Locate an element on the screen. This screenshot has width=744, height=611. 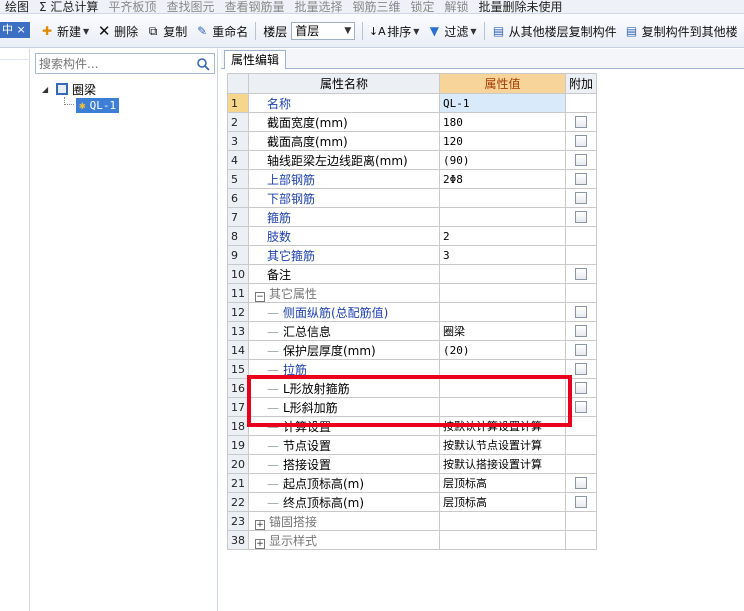
property-name-cell: — 汇总信息 is located at coordinates (344, 331).